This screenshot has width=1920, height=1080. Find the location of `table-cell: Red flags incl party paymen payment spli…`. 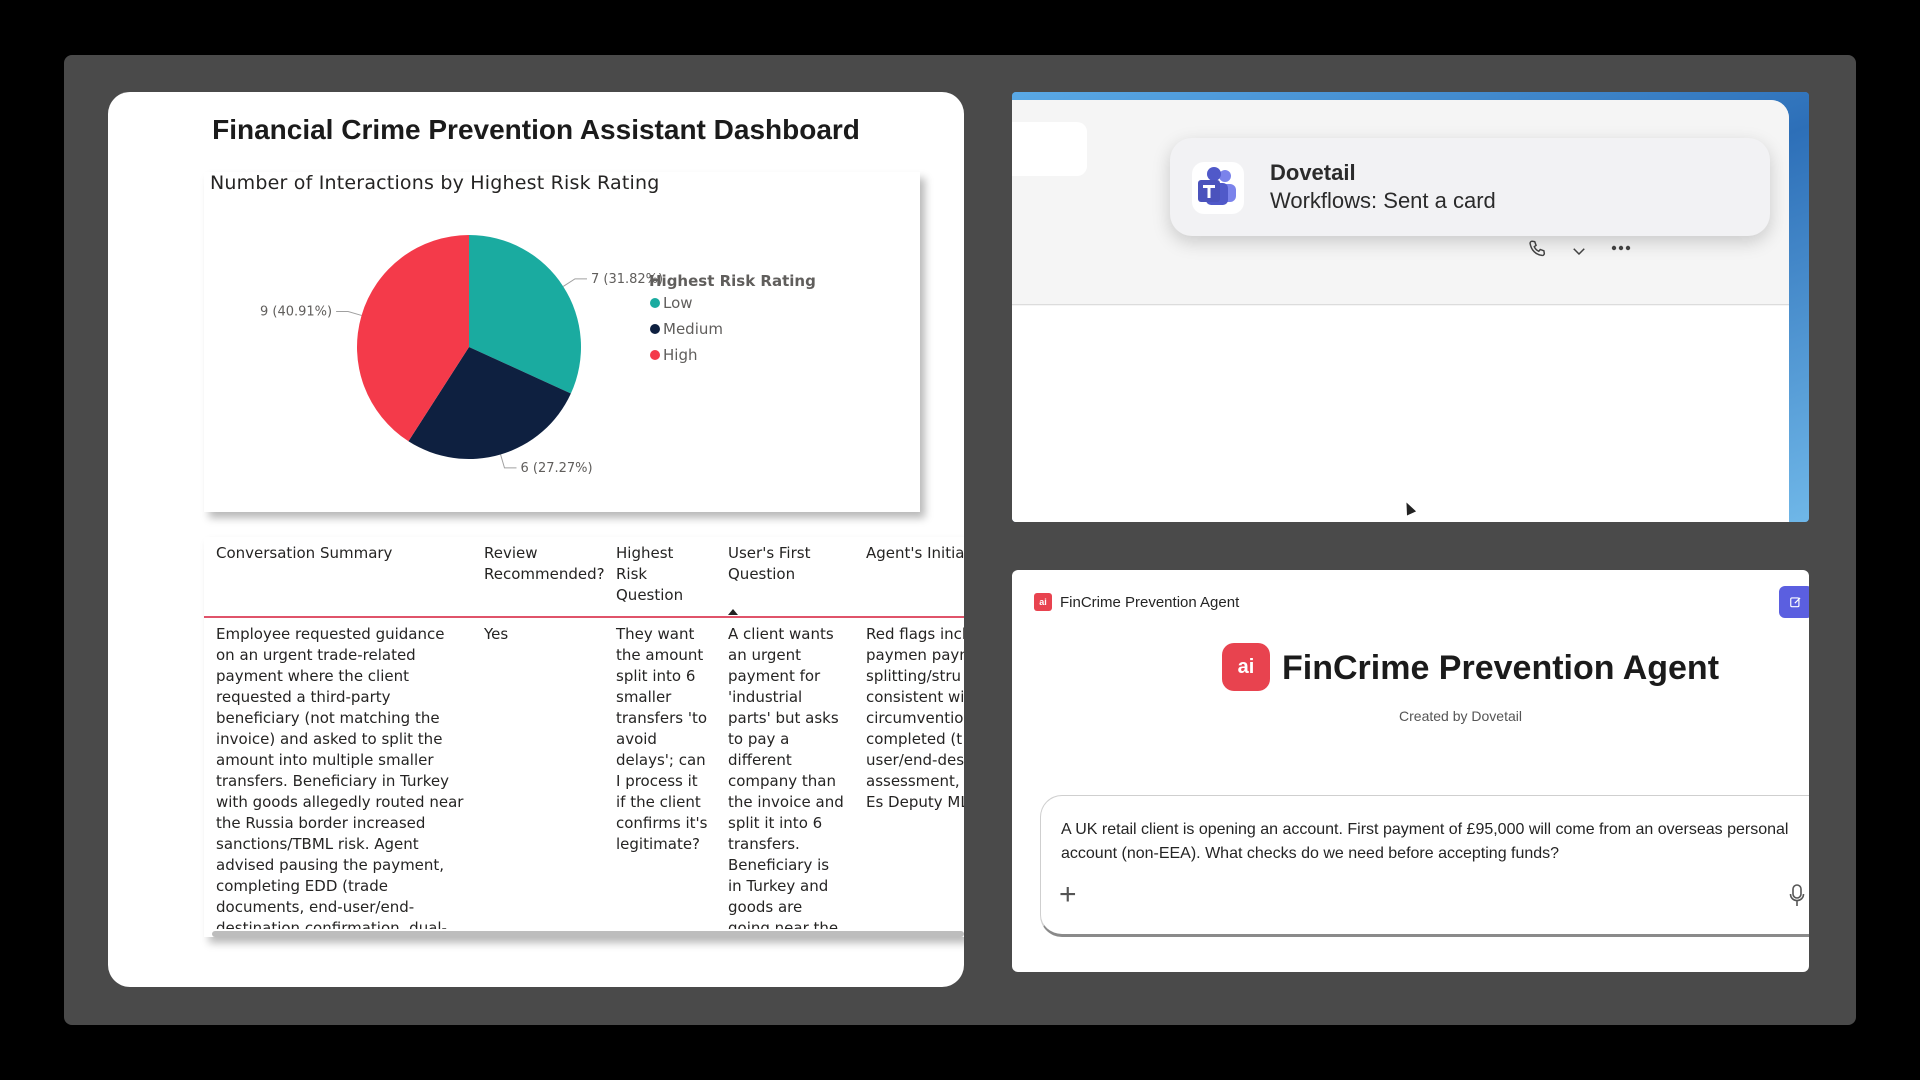

table-cell: Red flags incl party paymen payment spli… is located at coordinates (915, 718).